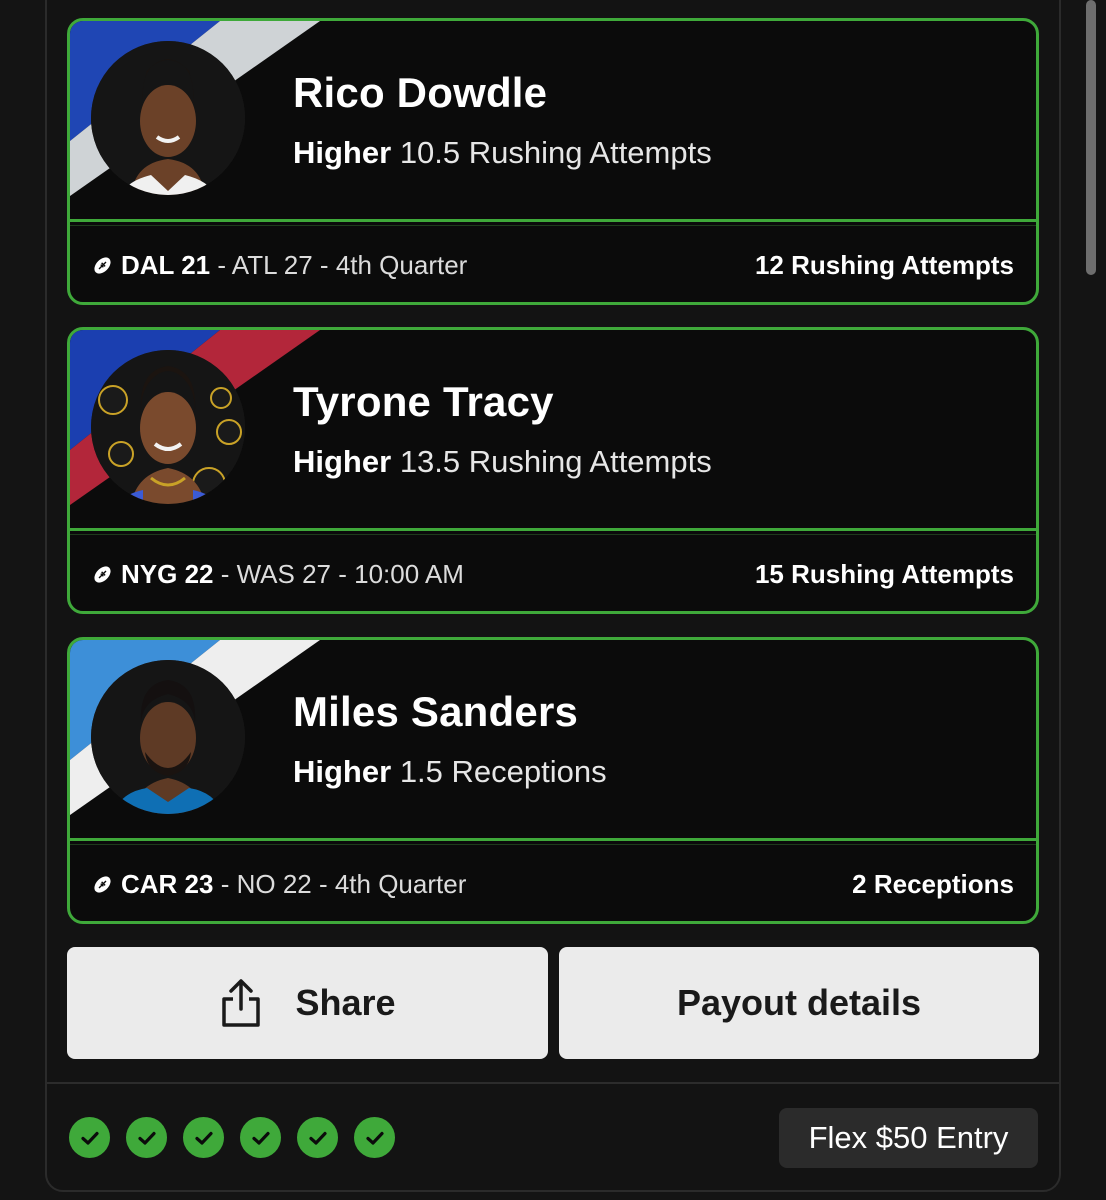 The width and height of the screenshot is (1106, 1200). What do you see at coordinates (338, 574) in the screenshot?
I see `opponent-status: - WAS 27 - 10:00 AM` at bounding box center [338, 574].